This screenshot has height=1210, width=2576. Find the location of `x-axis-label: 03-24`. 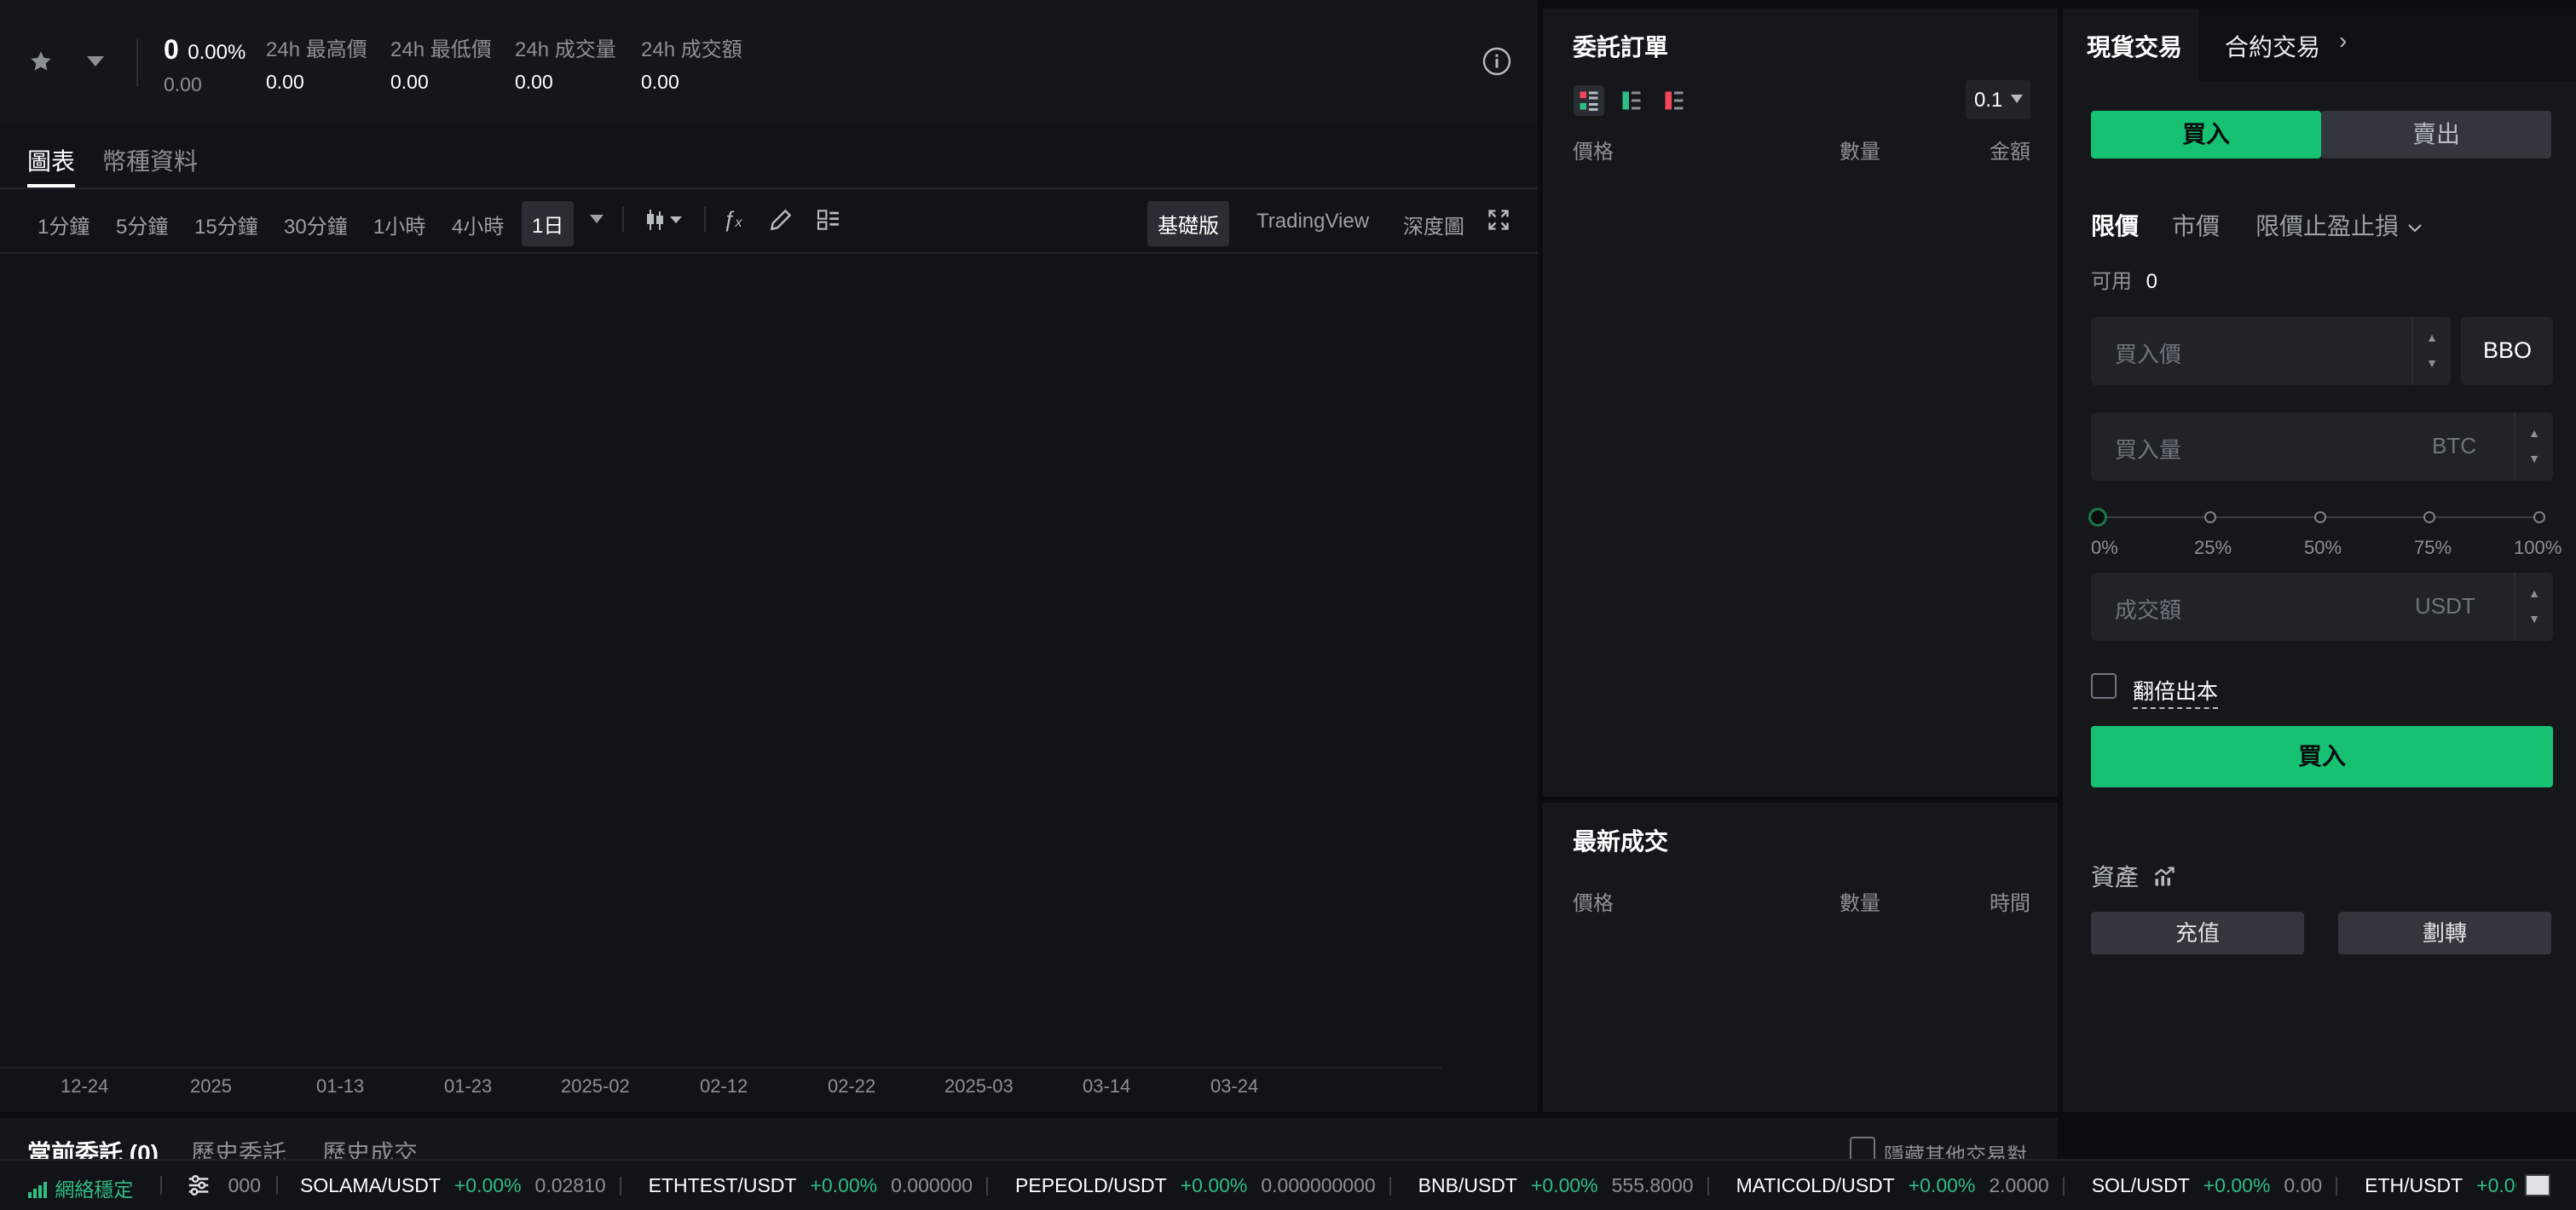

x-axis-label: 03-24 is located at coordinates (1234, 1086).